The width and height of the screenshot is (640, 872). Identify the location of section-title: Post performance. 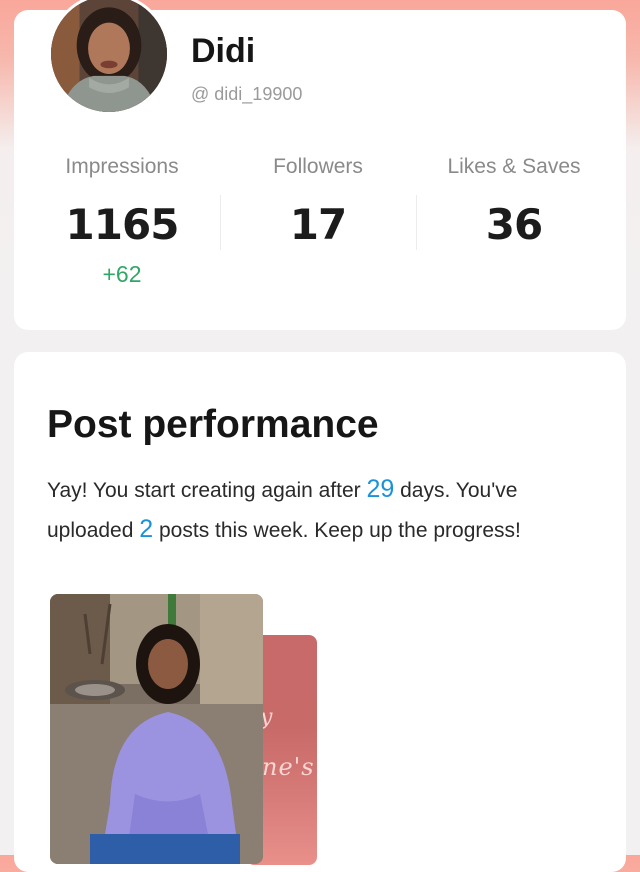
(213, 424).